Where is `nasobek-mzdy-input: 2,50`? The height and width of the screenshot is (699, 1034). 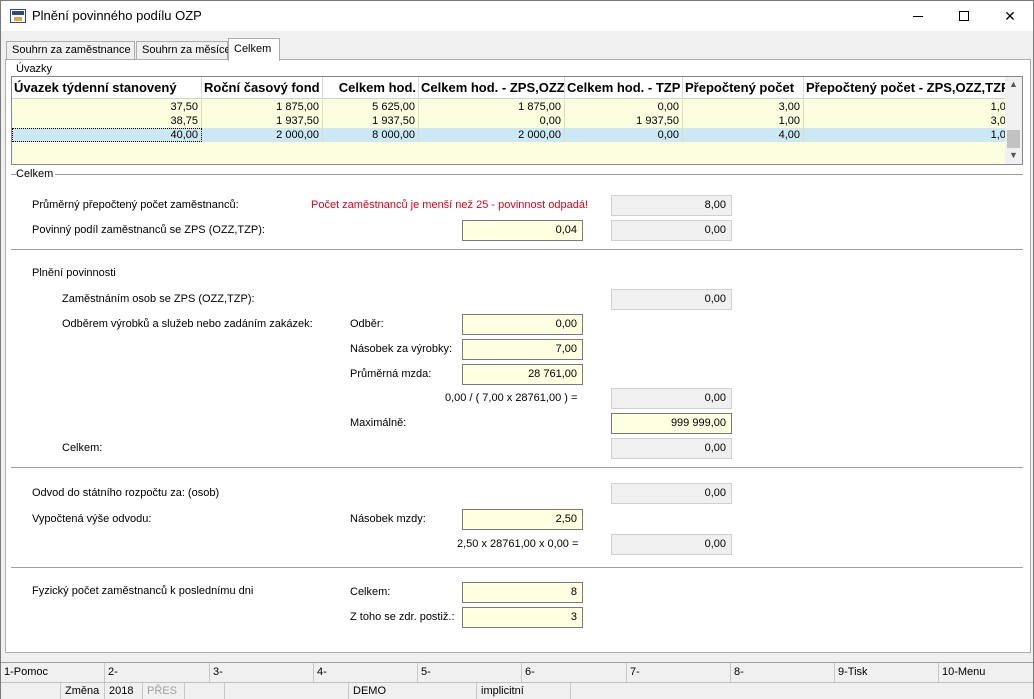
nasobek-mzdy-input: 2,50 is located at coordinates (522, 519).